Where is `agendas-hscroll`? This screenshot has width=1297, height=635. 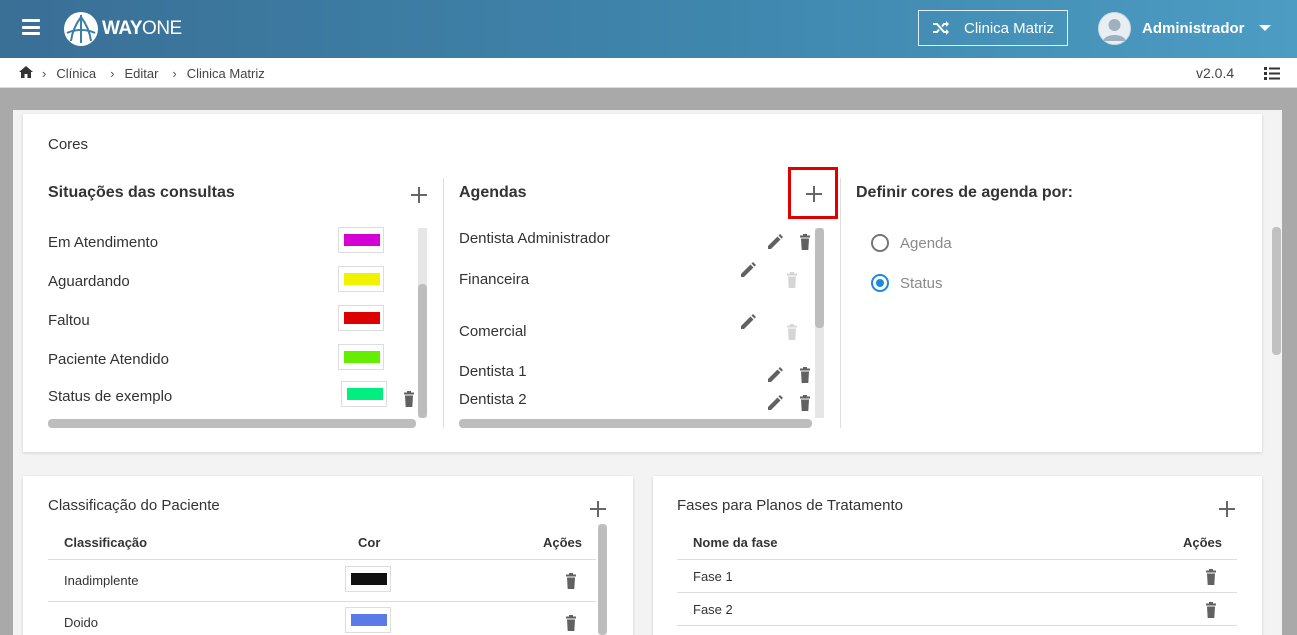 agendas-hscroll is located at coordinates (635, 423).